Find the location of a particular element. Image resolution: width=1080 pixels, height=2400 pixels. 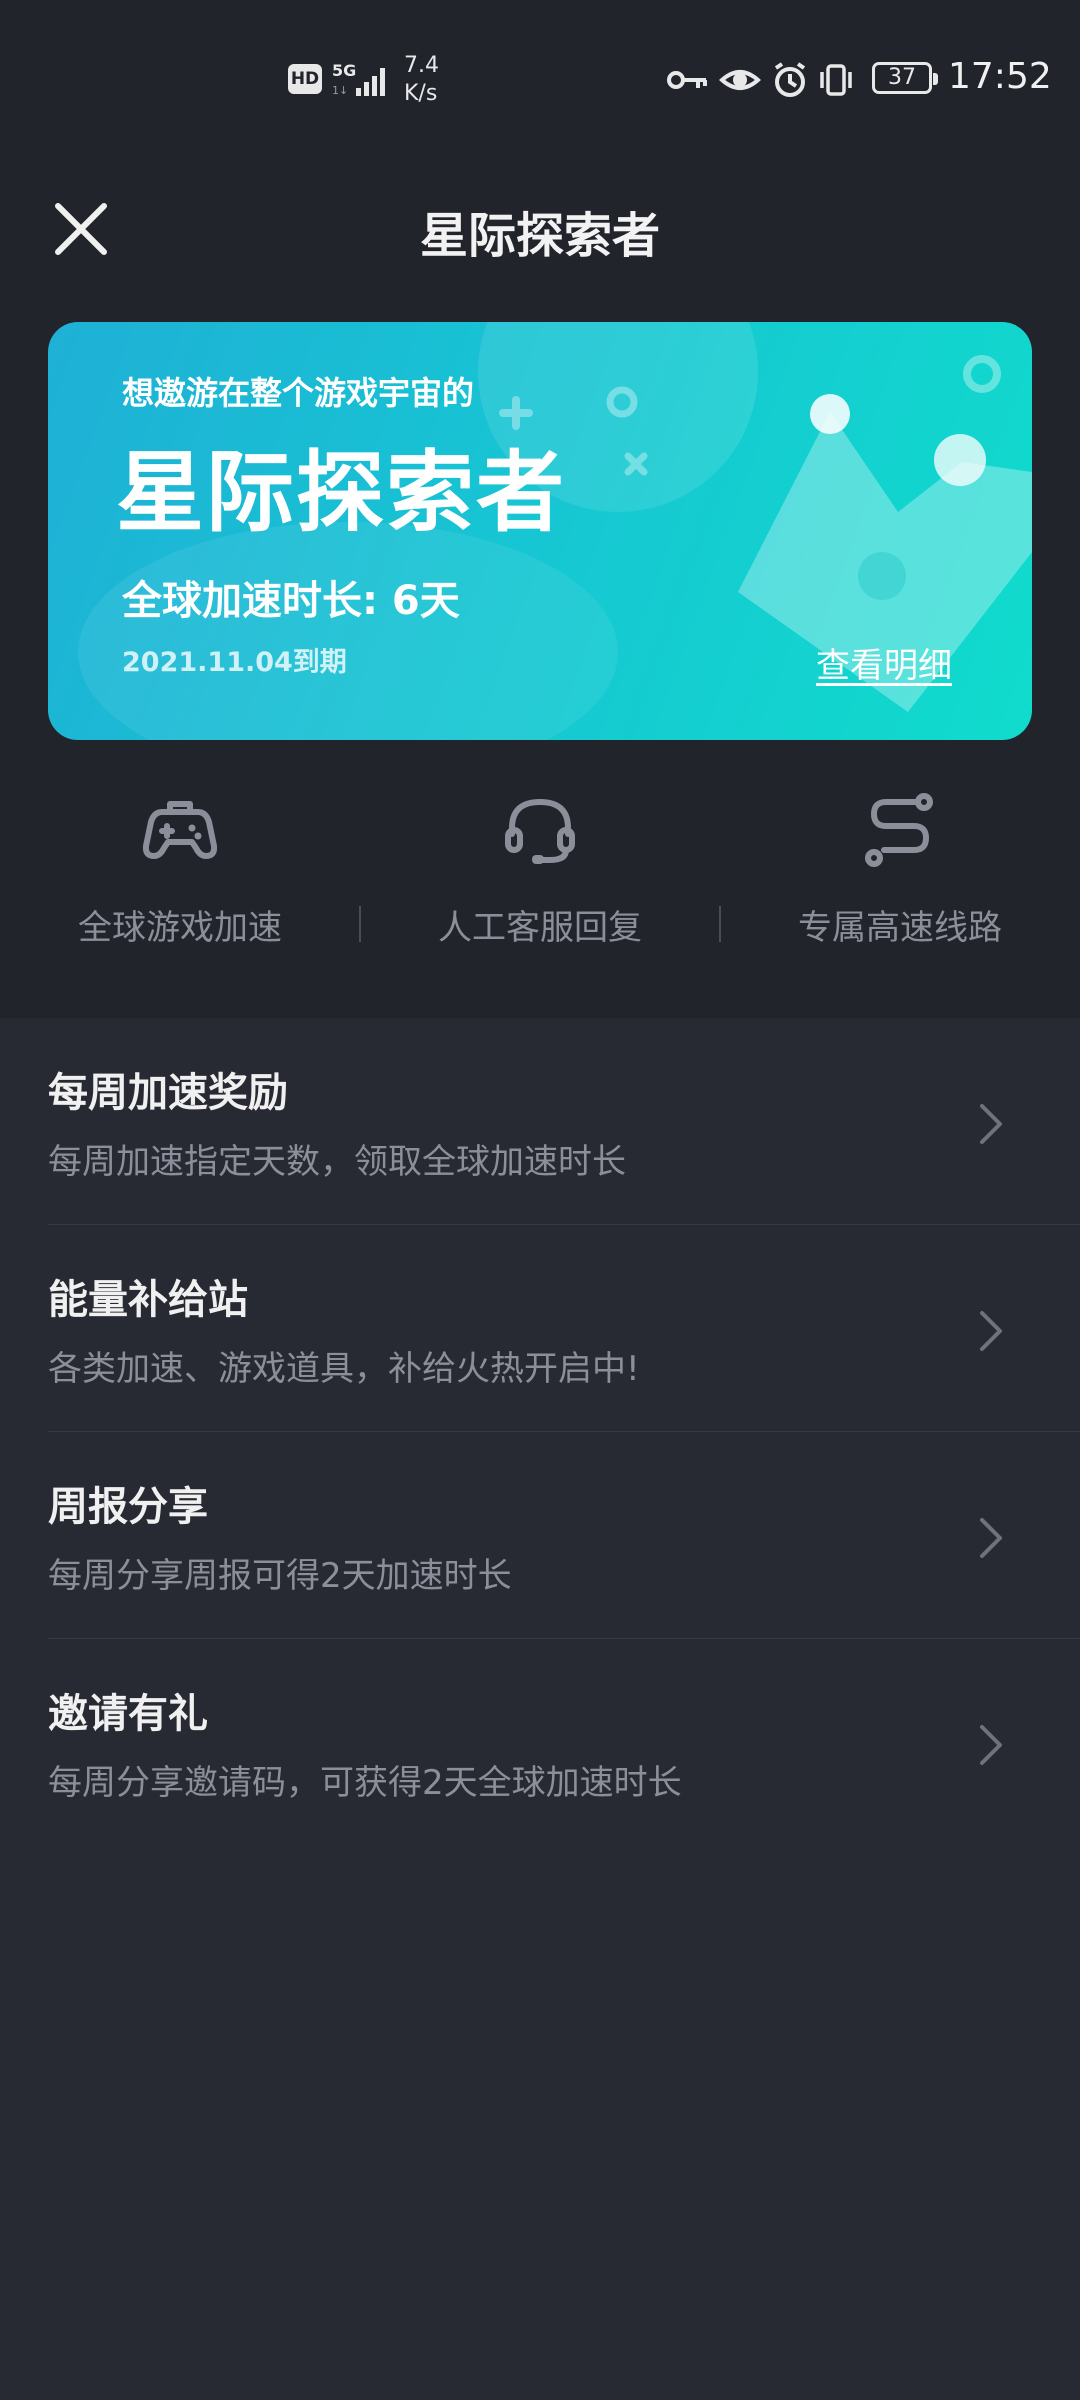

item-description: 每周分享邀请码，可获得2天全球加速时长 is located at coordinates (365, 1783).